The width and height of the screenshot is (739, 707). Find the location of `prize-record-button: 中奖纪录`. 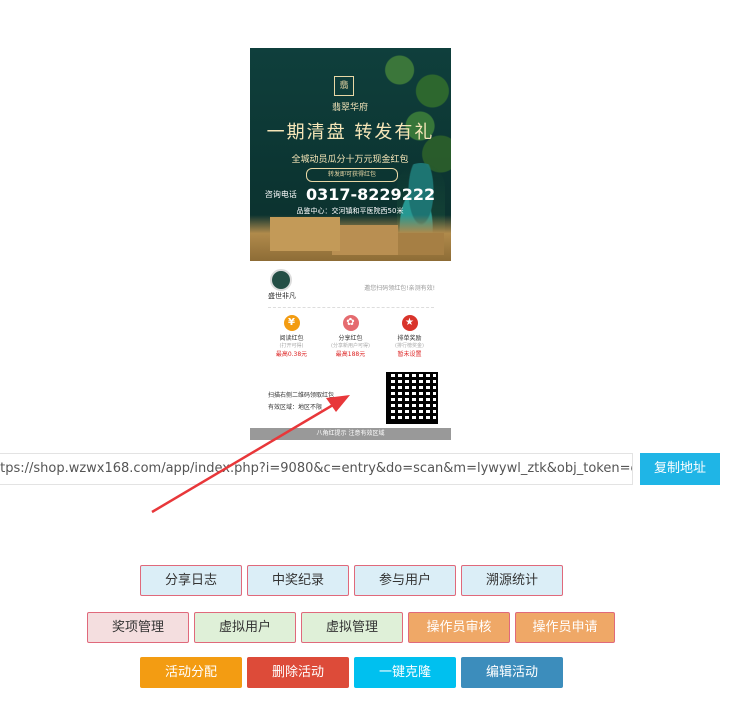

prize-record-button: 中奖纪录 is located at coordinates (298, 580).